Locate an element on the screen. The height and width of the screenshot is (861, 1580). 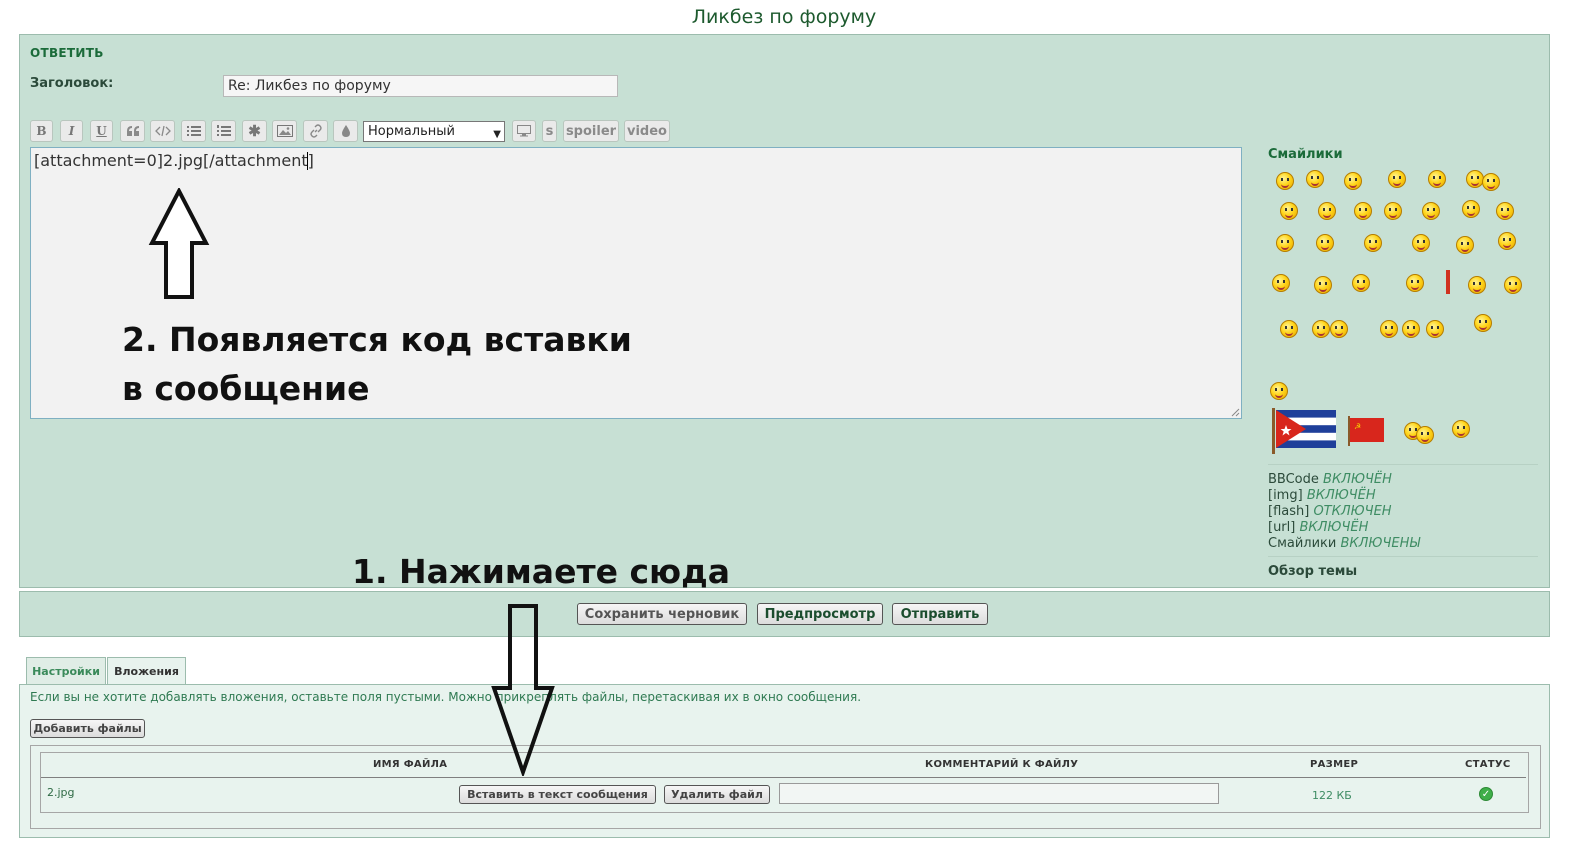
column-header-filename: ИМЯ ФАЙЛА is located at coordinates (410, 764).